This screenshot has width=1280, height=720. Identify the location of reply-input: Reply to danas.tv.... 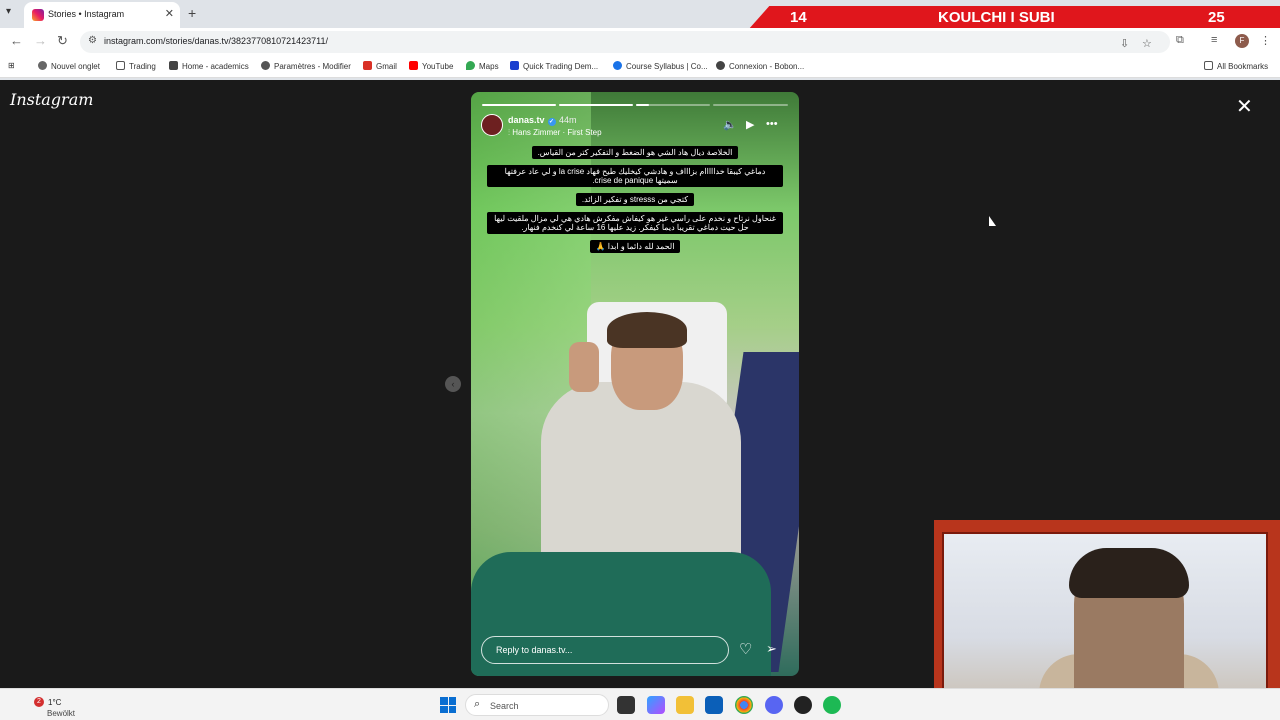
(605, 650).